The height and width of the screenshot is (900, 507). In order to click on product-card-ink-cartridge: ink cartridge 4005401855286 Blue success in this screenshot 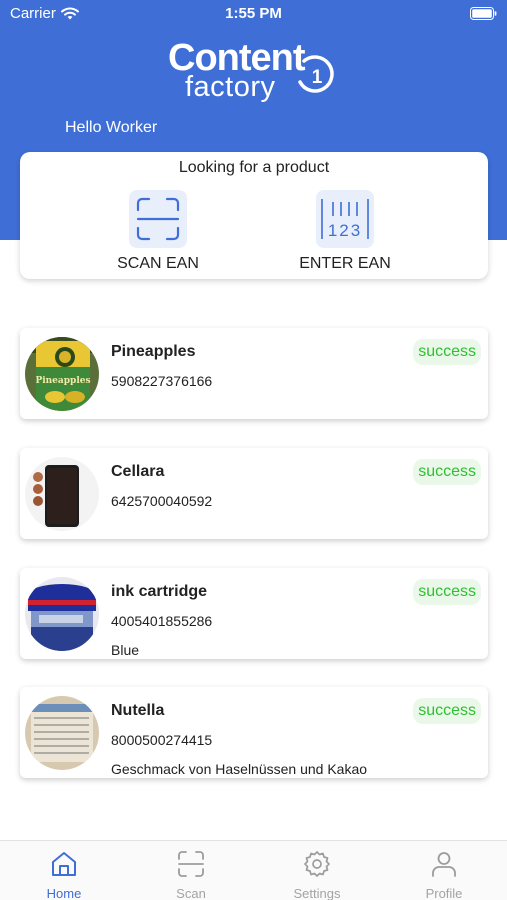, I will do `click(254, 613)`.